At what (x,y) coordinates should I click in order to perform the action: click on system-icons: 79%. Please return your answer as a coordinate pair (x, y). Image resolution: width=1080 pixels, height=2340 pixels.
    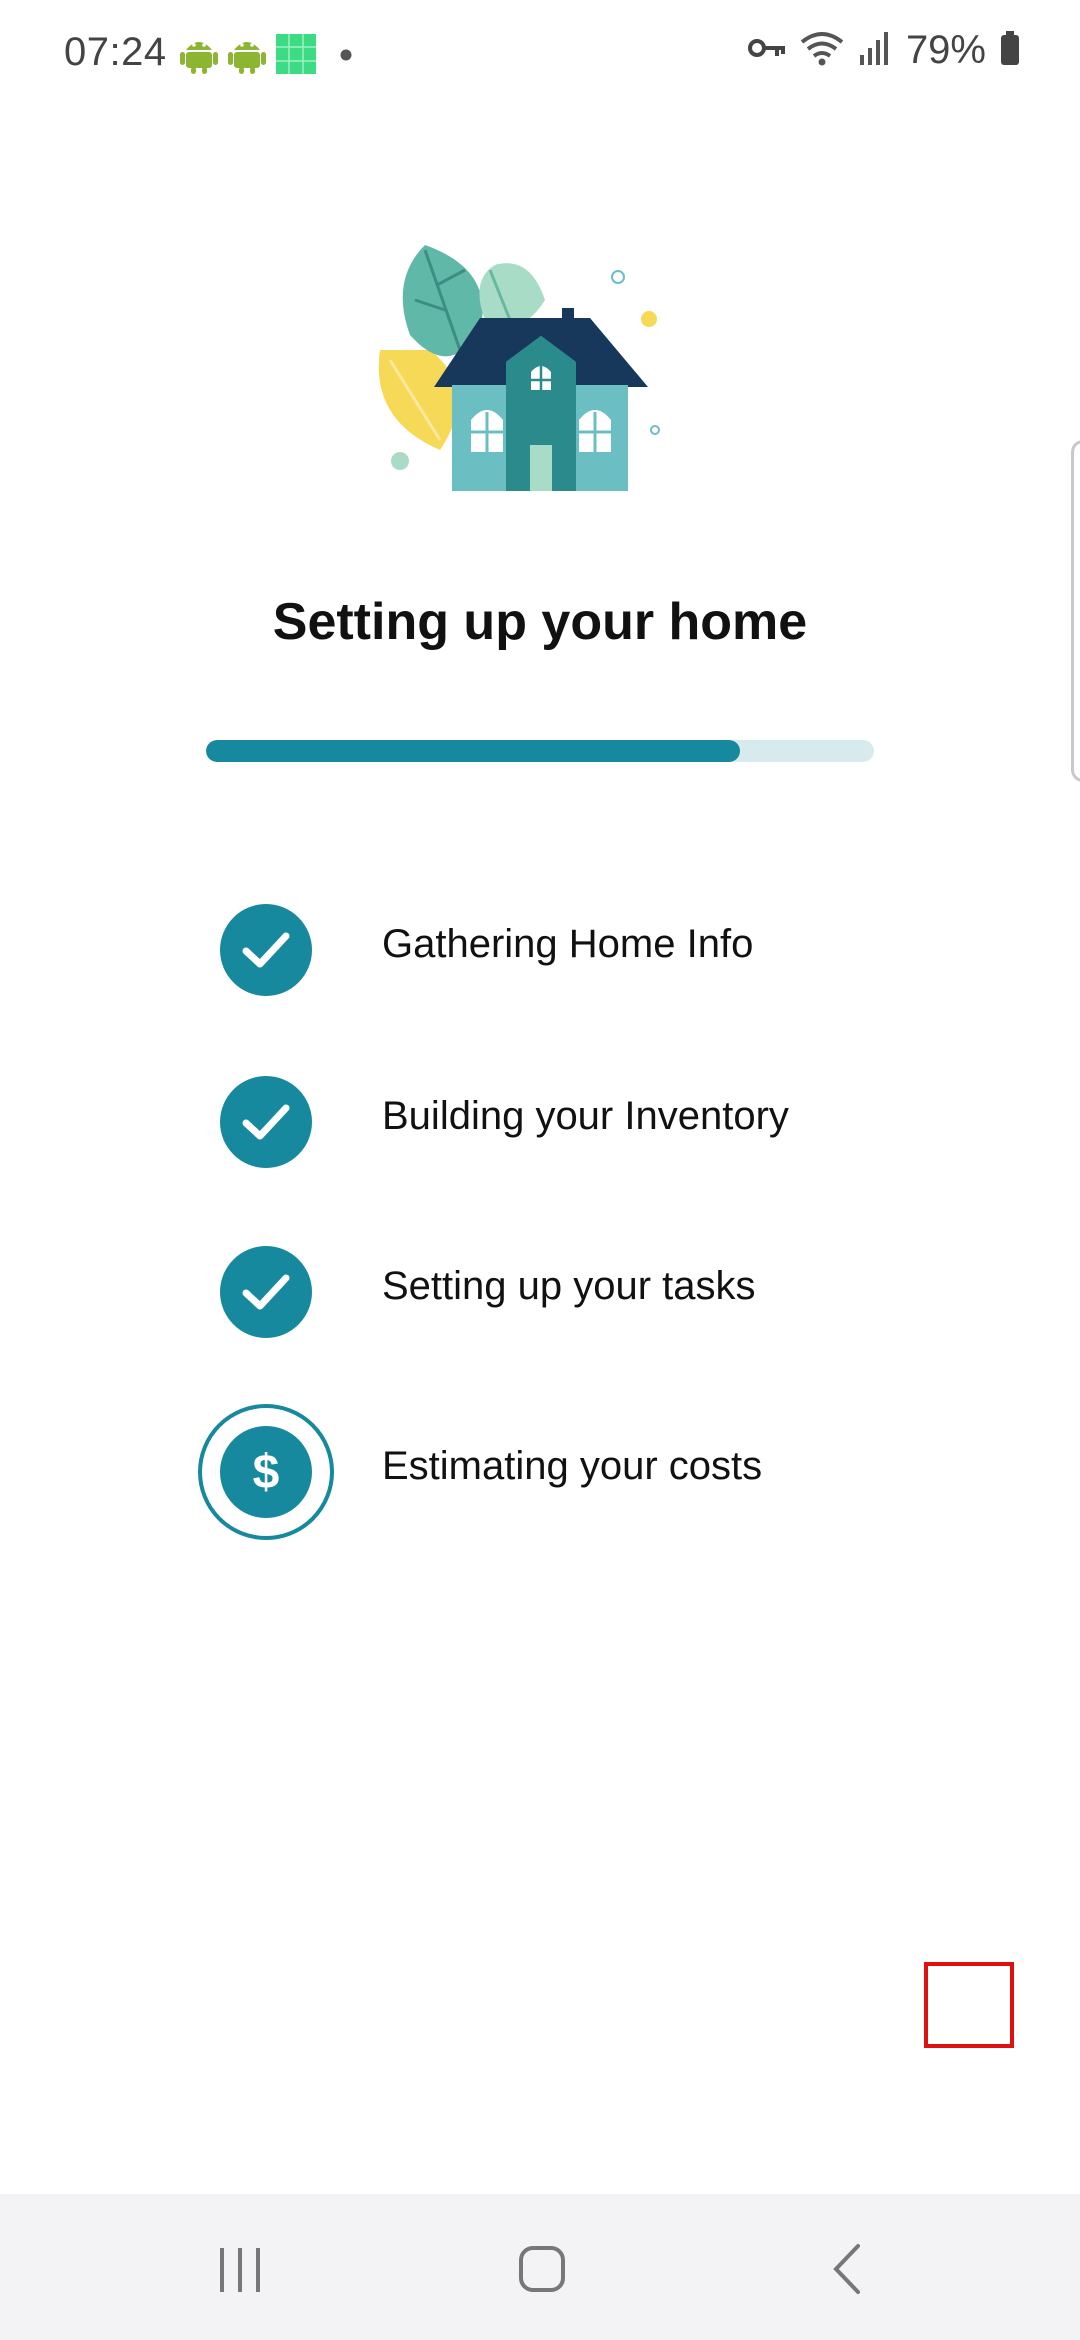
    Looking at the image, I should click on (883, 50).